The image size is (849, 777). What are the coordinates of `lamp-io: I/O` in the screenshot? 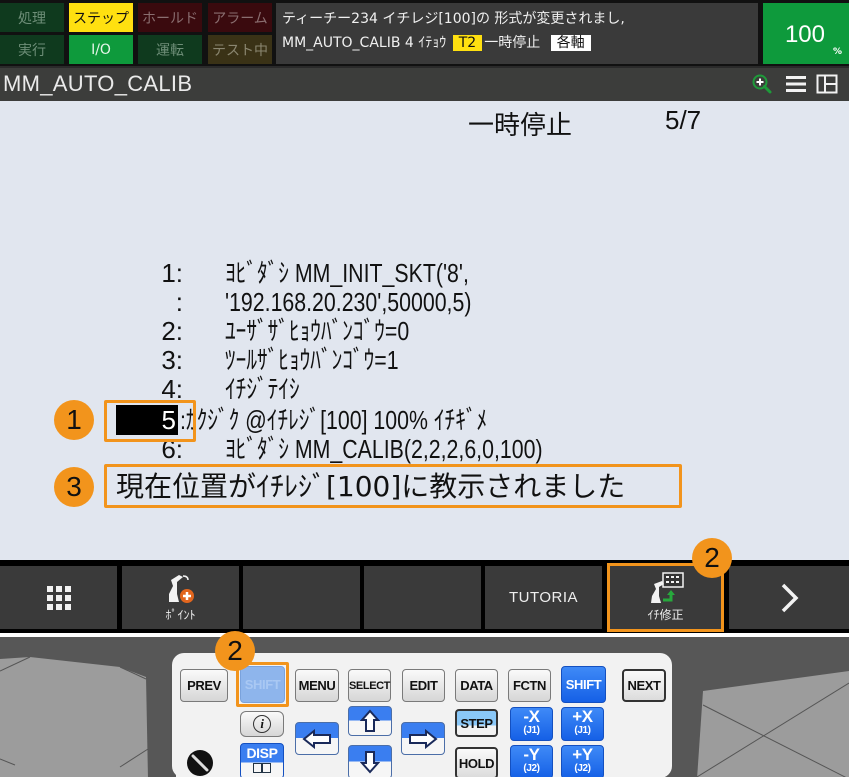 It's located at (101, 49).